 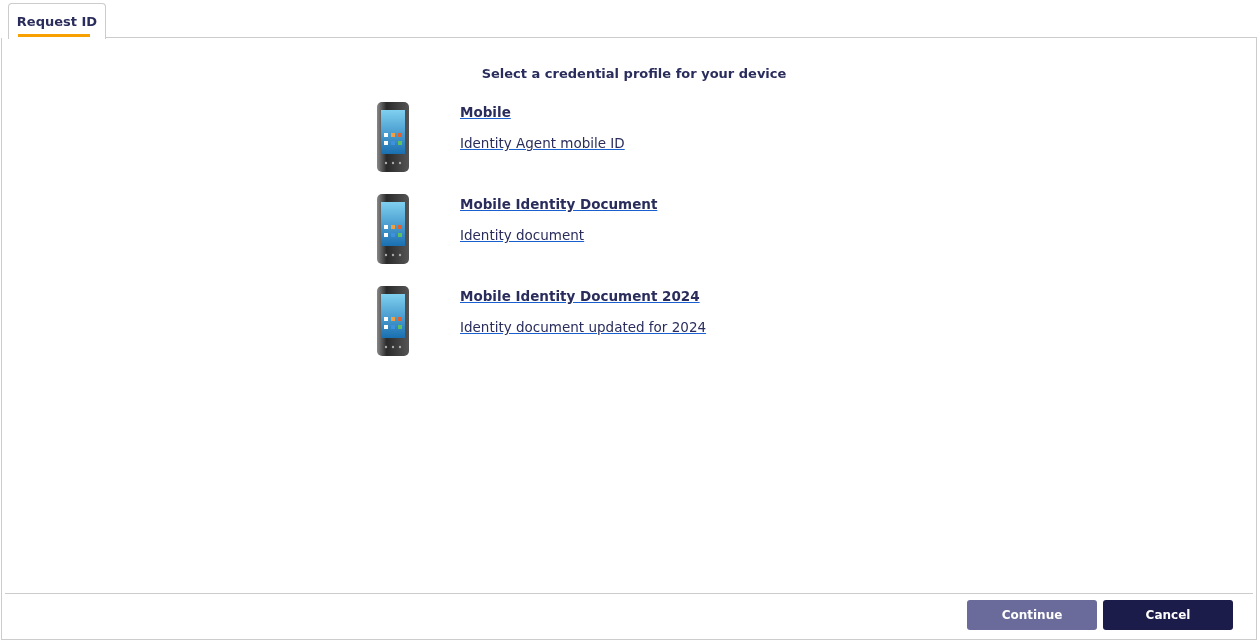 What do you see at coordinates (542, 143) in the screenshot?
I see `profile-description-link: Identity Agent mobile ID` at bounding box center [542, 143].